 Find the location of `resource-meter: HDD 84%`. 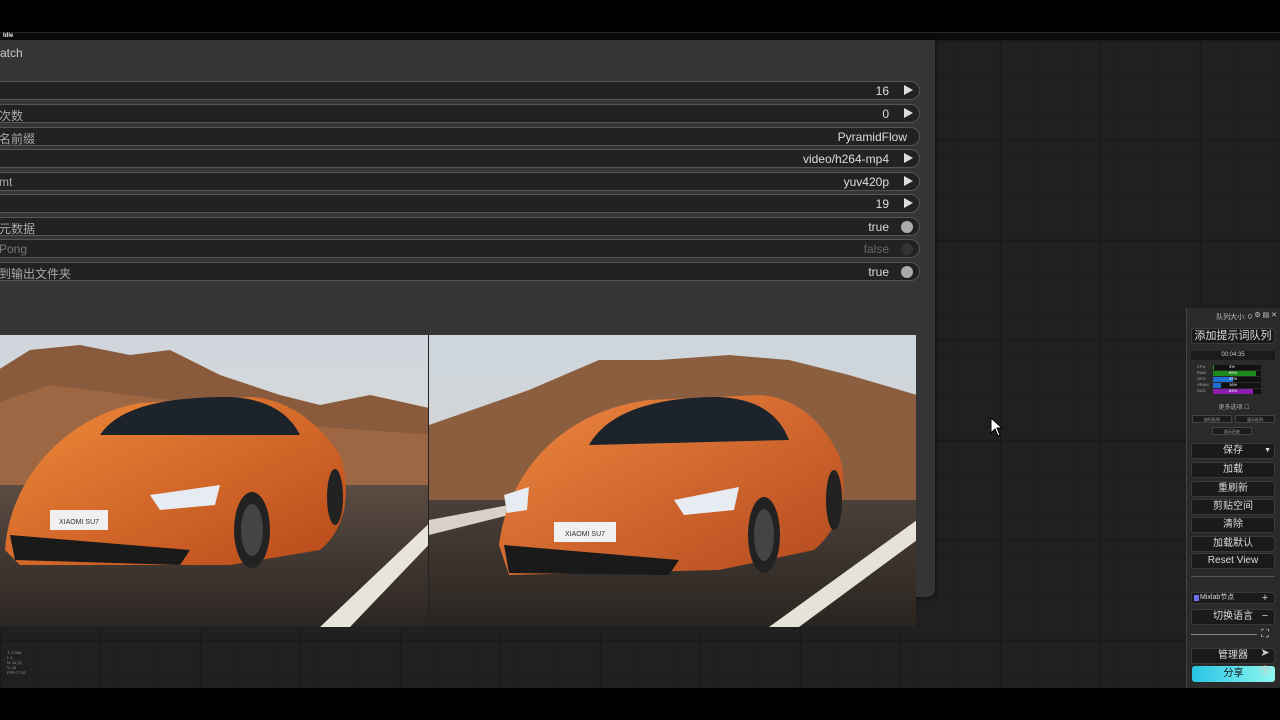

resource-meter: HDD 84% is located at coordinates (1232, 391).